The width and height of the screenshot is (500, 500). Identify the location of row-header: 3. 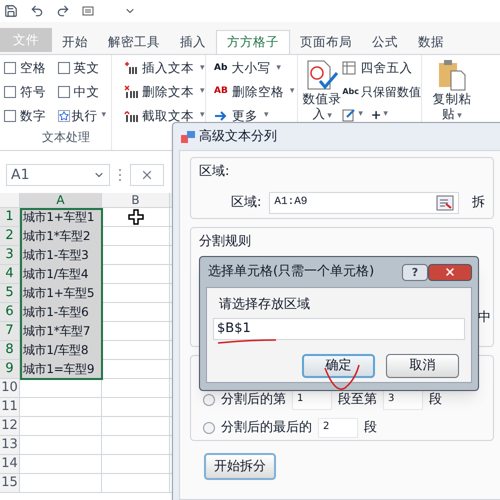
(10, 255).